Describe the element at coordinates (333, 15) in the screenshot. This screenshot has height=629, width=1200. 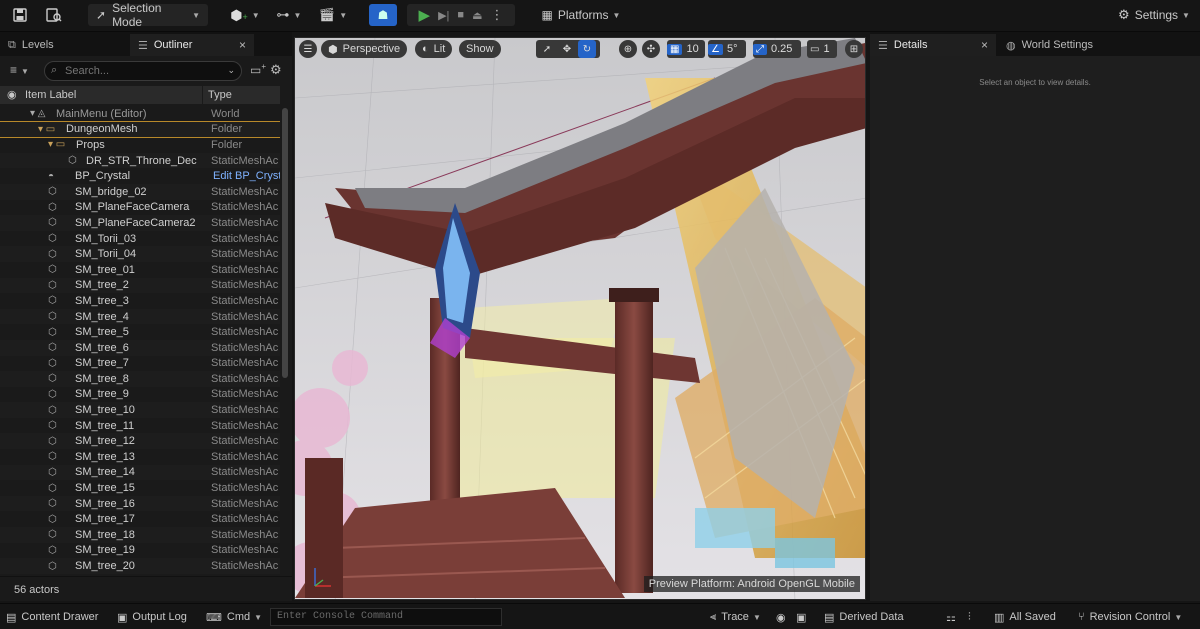
I see `cinematics-button: 🎬︎ ▼` at that location.